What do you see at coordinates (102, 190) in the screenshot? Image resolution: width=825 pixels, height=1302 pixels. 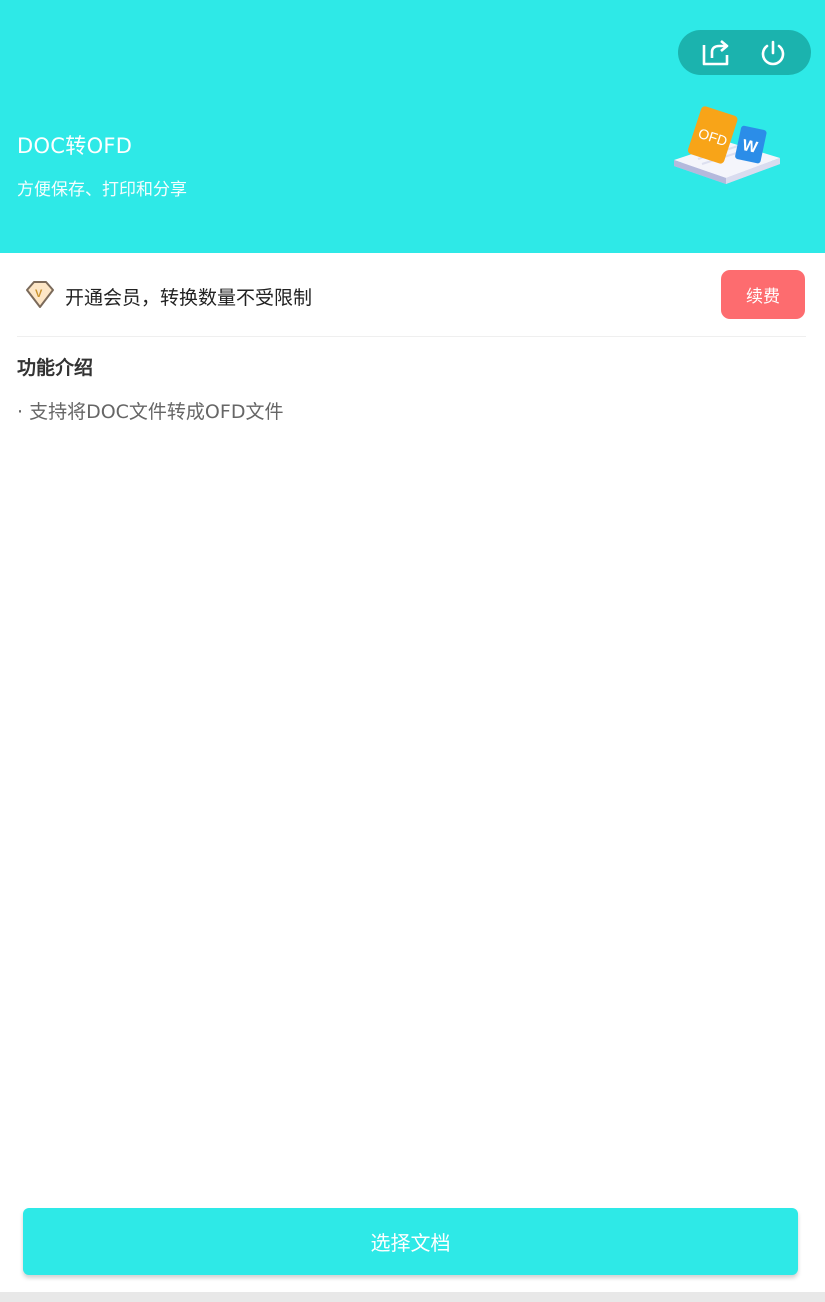 I see `page-subtitle: 方便保存、打印和分享` at bounding box center [102, 190].